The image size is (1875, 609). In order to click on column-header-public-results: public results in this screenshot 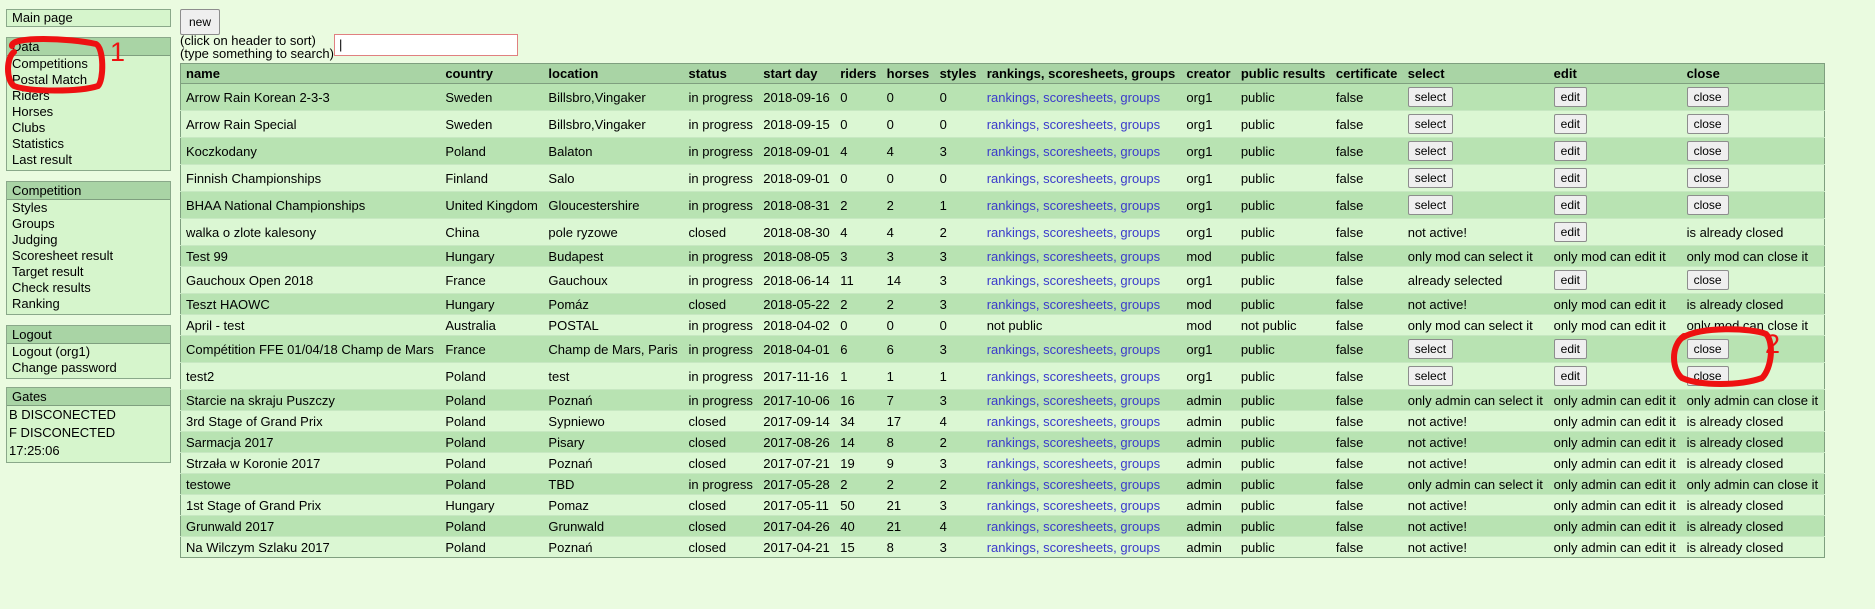, I will do `click(1283, 73)`.